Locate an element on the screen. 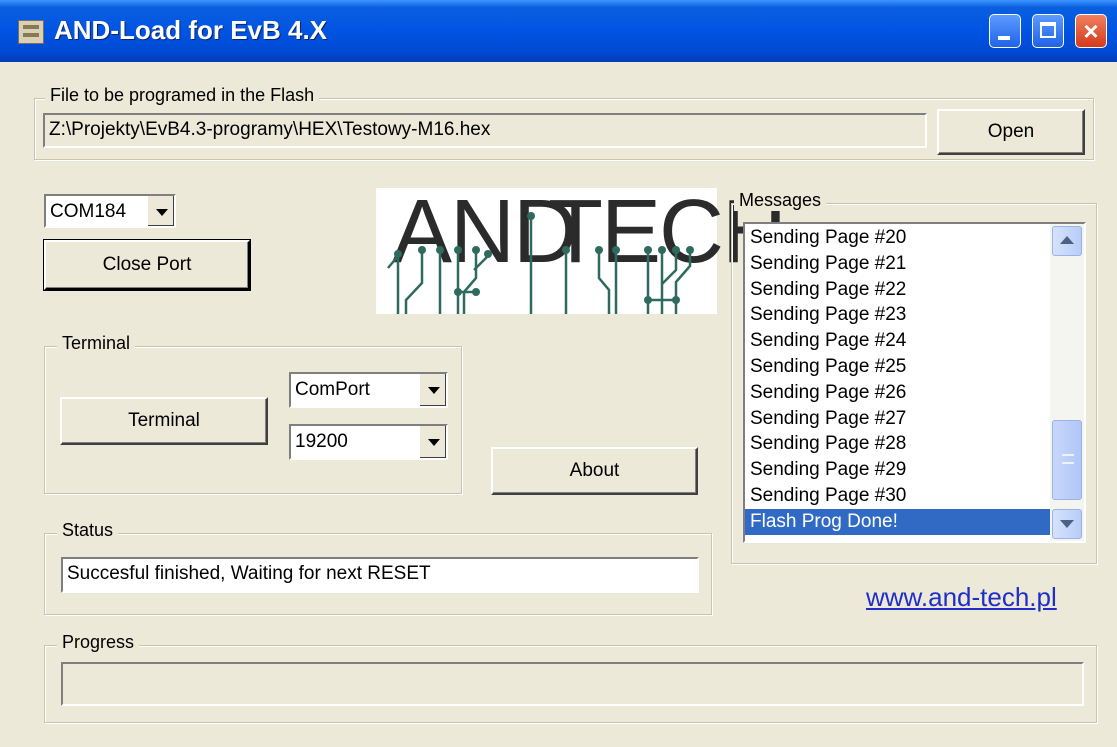  terminal-group-legend: Terminal is located at coordinates (96, 343).